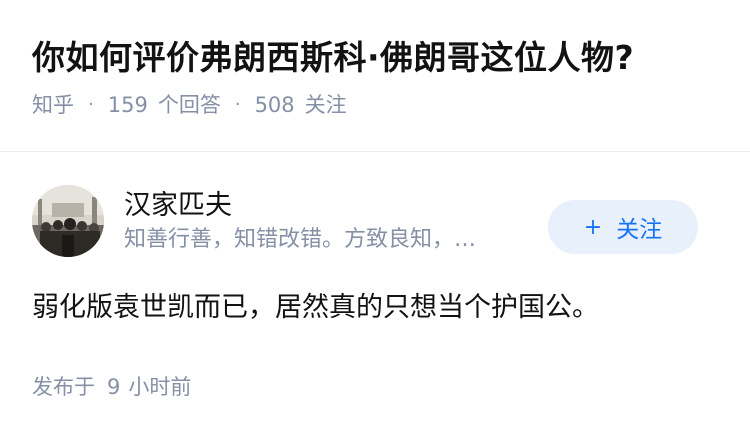 Image resolution: width=750 pixels, height=438 pixels. I want to click on follow-button: + 关注, so click(623, 227).